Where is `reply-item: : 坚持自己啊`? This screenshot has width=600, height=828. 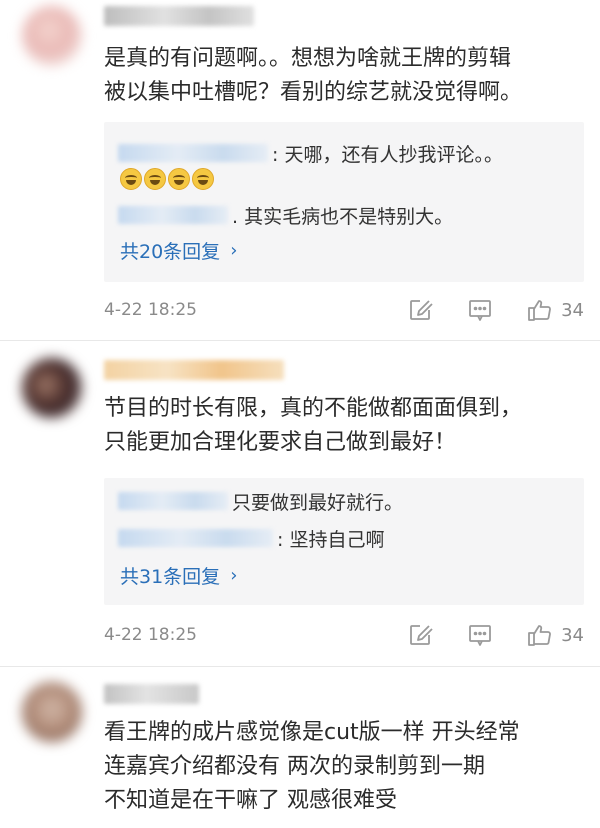 reply-item: : 坚持自己啊 is located at coordinates (251, 538).